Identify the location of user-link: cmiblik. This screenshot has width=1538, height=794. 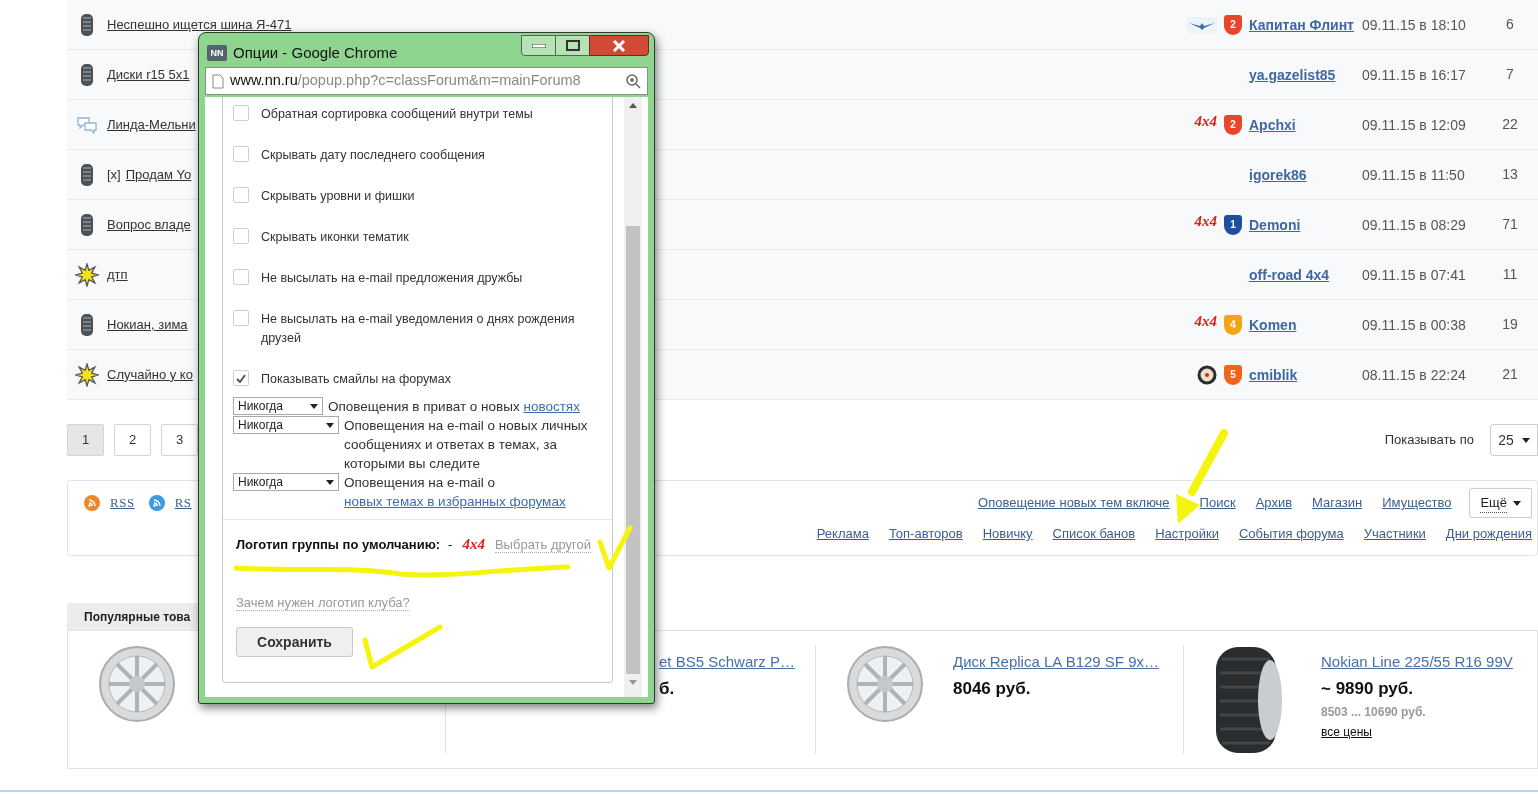
(1273, 374).